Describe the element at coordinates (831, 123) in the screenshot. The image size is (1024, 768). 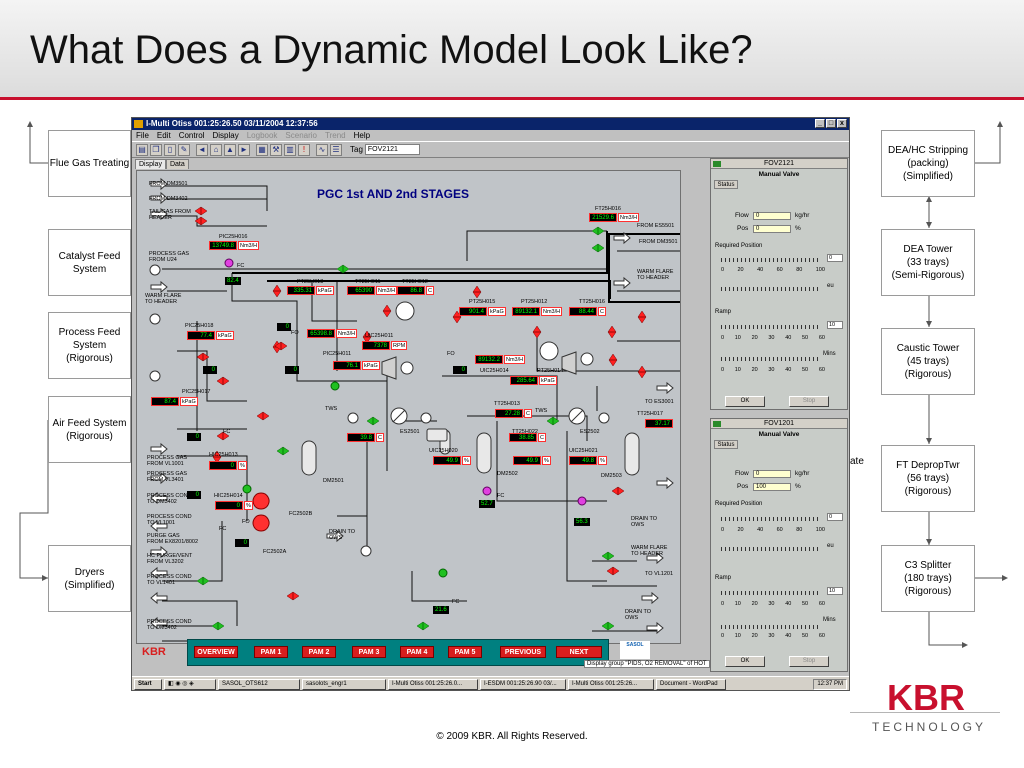
I see `maximize-button: □` at that location.